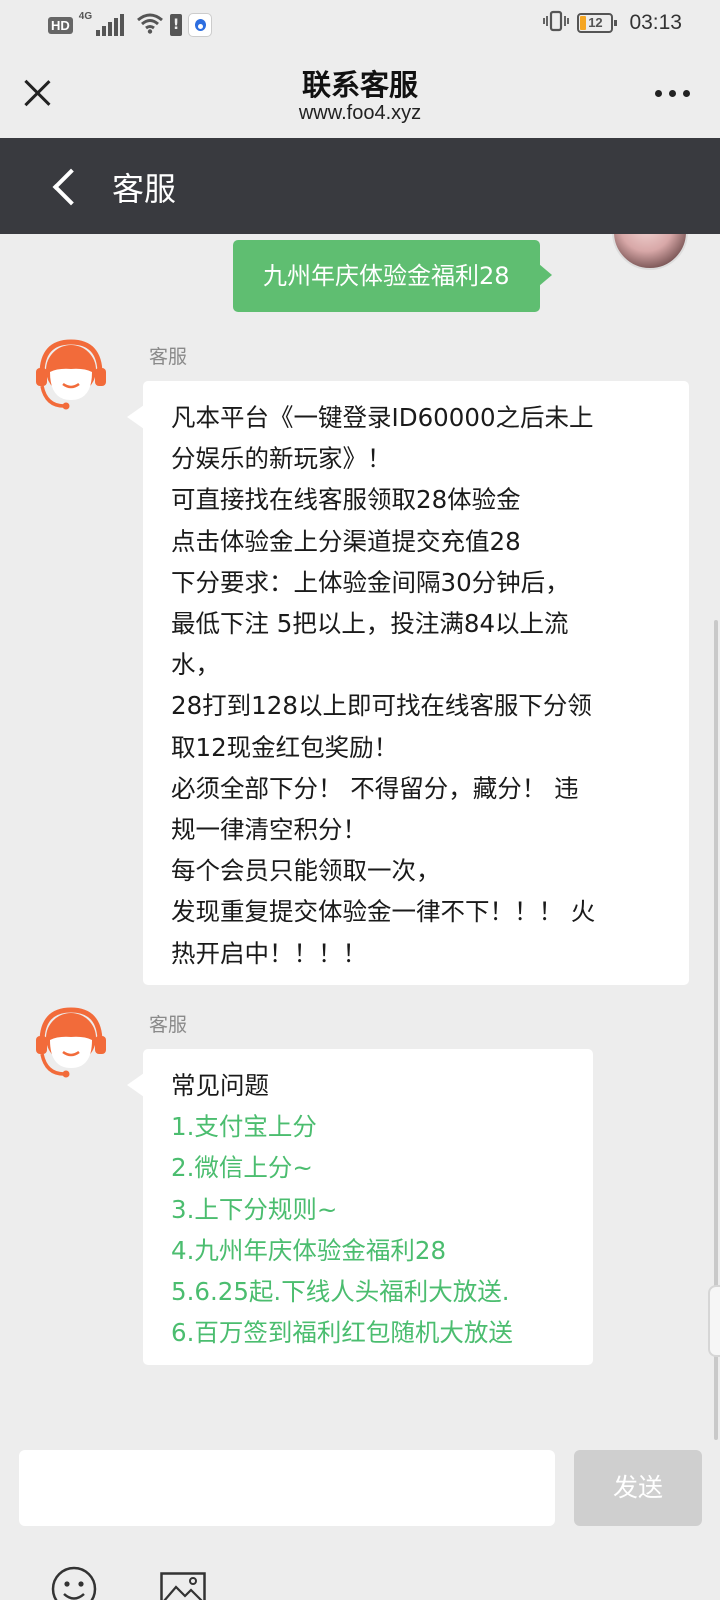  What do you see at coordinates (269, 830) in the screenshot?
I see `message-line: 规一律清空积分！` at bounding box center [269, 830].